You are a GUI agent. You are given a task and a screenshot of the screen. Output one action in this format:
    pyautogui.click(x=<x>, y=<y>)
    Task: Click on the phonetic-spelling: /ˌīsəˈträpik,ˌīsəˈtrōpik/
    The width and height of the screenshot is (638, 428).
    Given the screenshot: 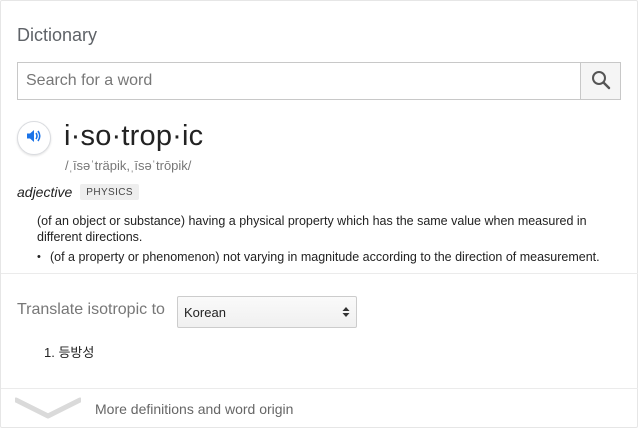 What is the action you would take?
    pyautogui.click(x=128, y=165)
    